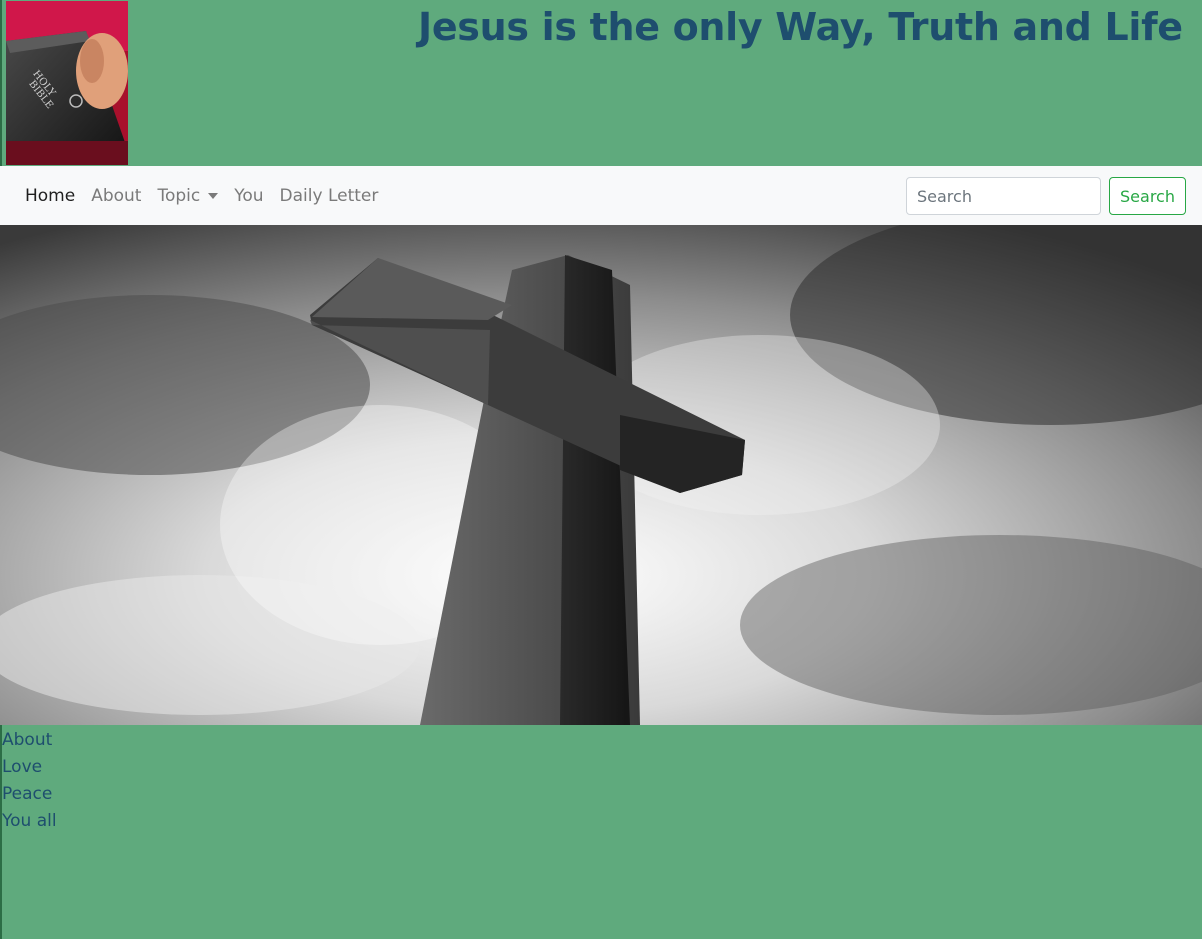 The width and height of the screenshot is (1202, 939). What do you see at coordinates (67, 83) in the screenshot?
I see `bible-logo-image: HOLY BIBLE` at bounding box center [67, 83].